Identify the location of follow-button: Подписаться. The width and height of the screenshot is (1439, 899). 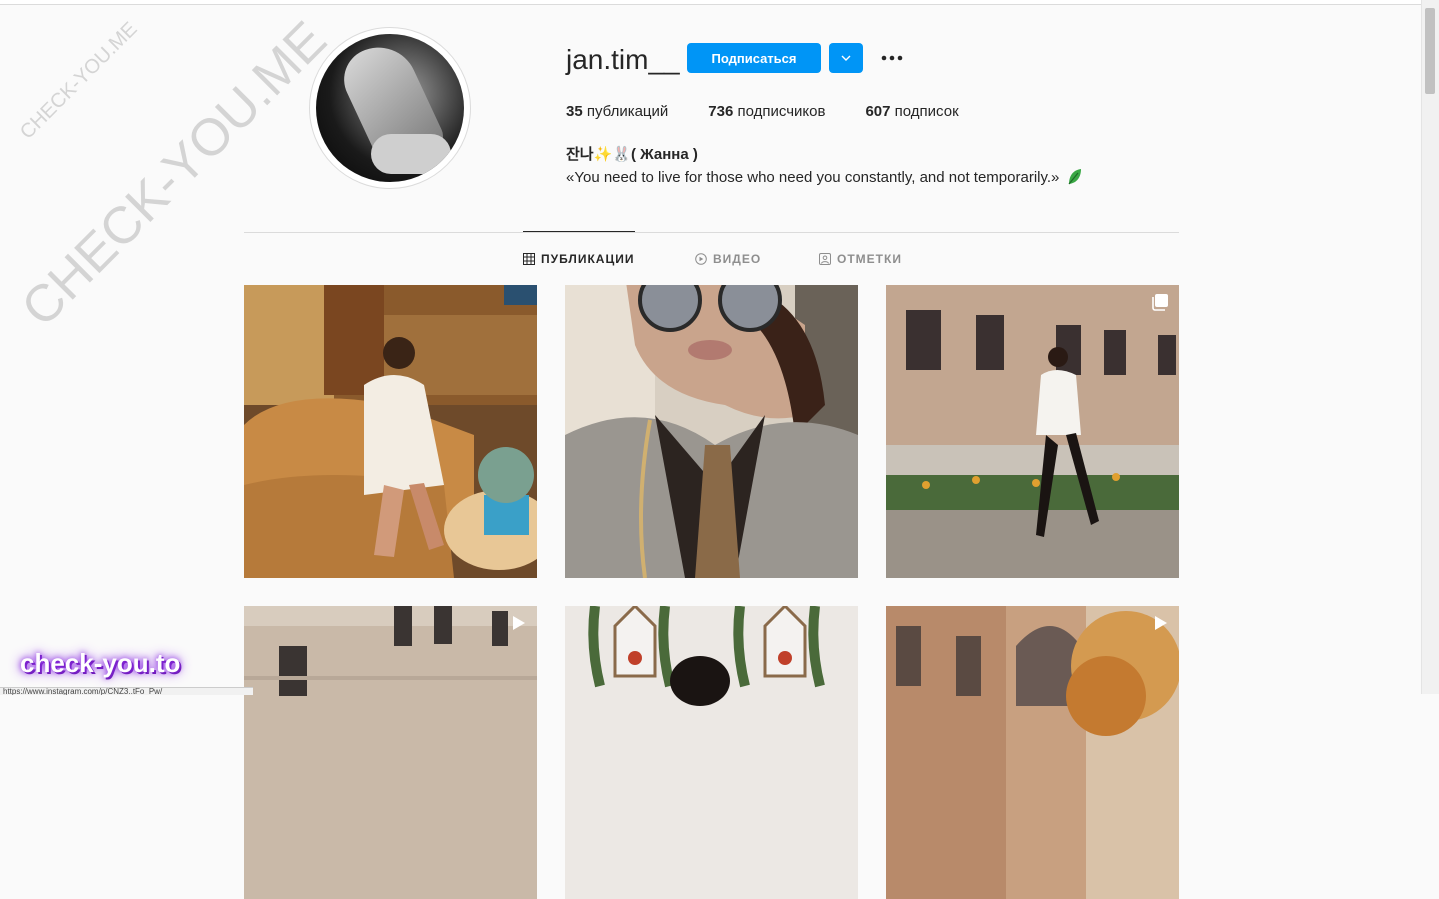
(754, 58).